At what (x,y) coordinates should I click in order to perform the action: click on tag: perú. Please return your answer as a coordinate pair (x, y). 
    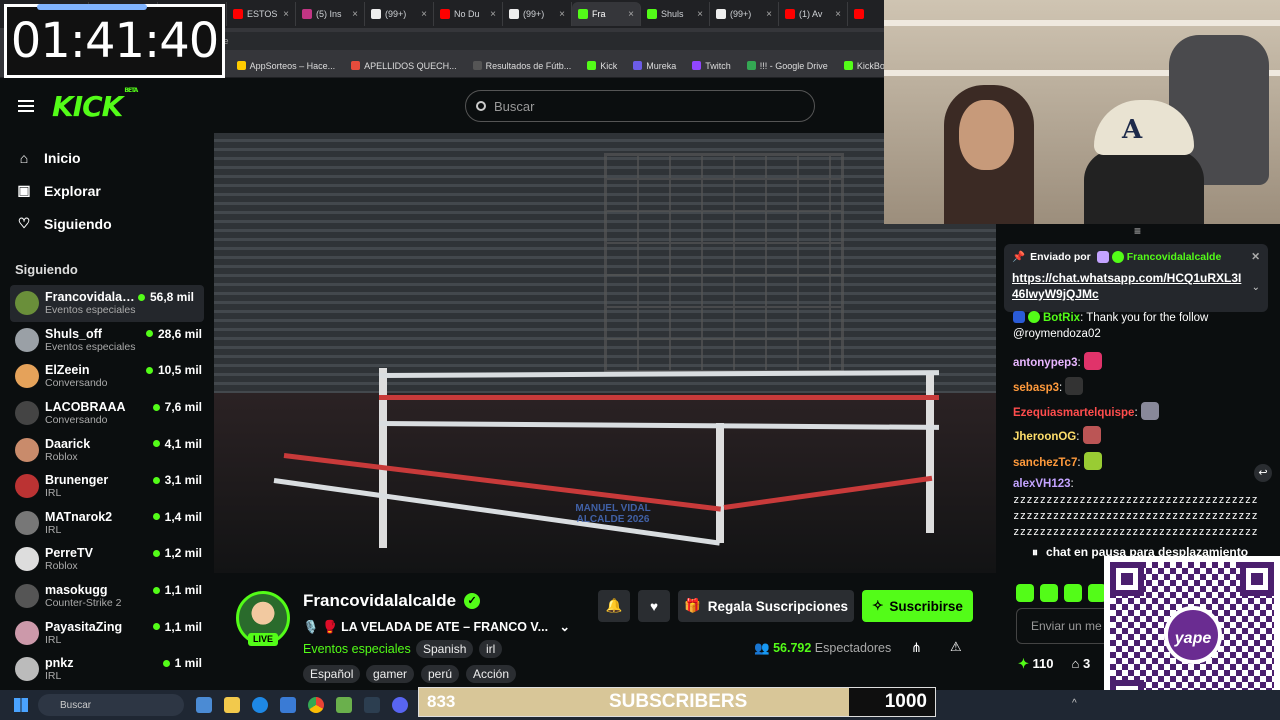
    Looking at the image, I should click on (440, 674).